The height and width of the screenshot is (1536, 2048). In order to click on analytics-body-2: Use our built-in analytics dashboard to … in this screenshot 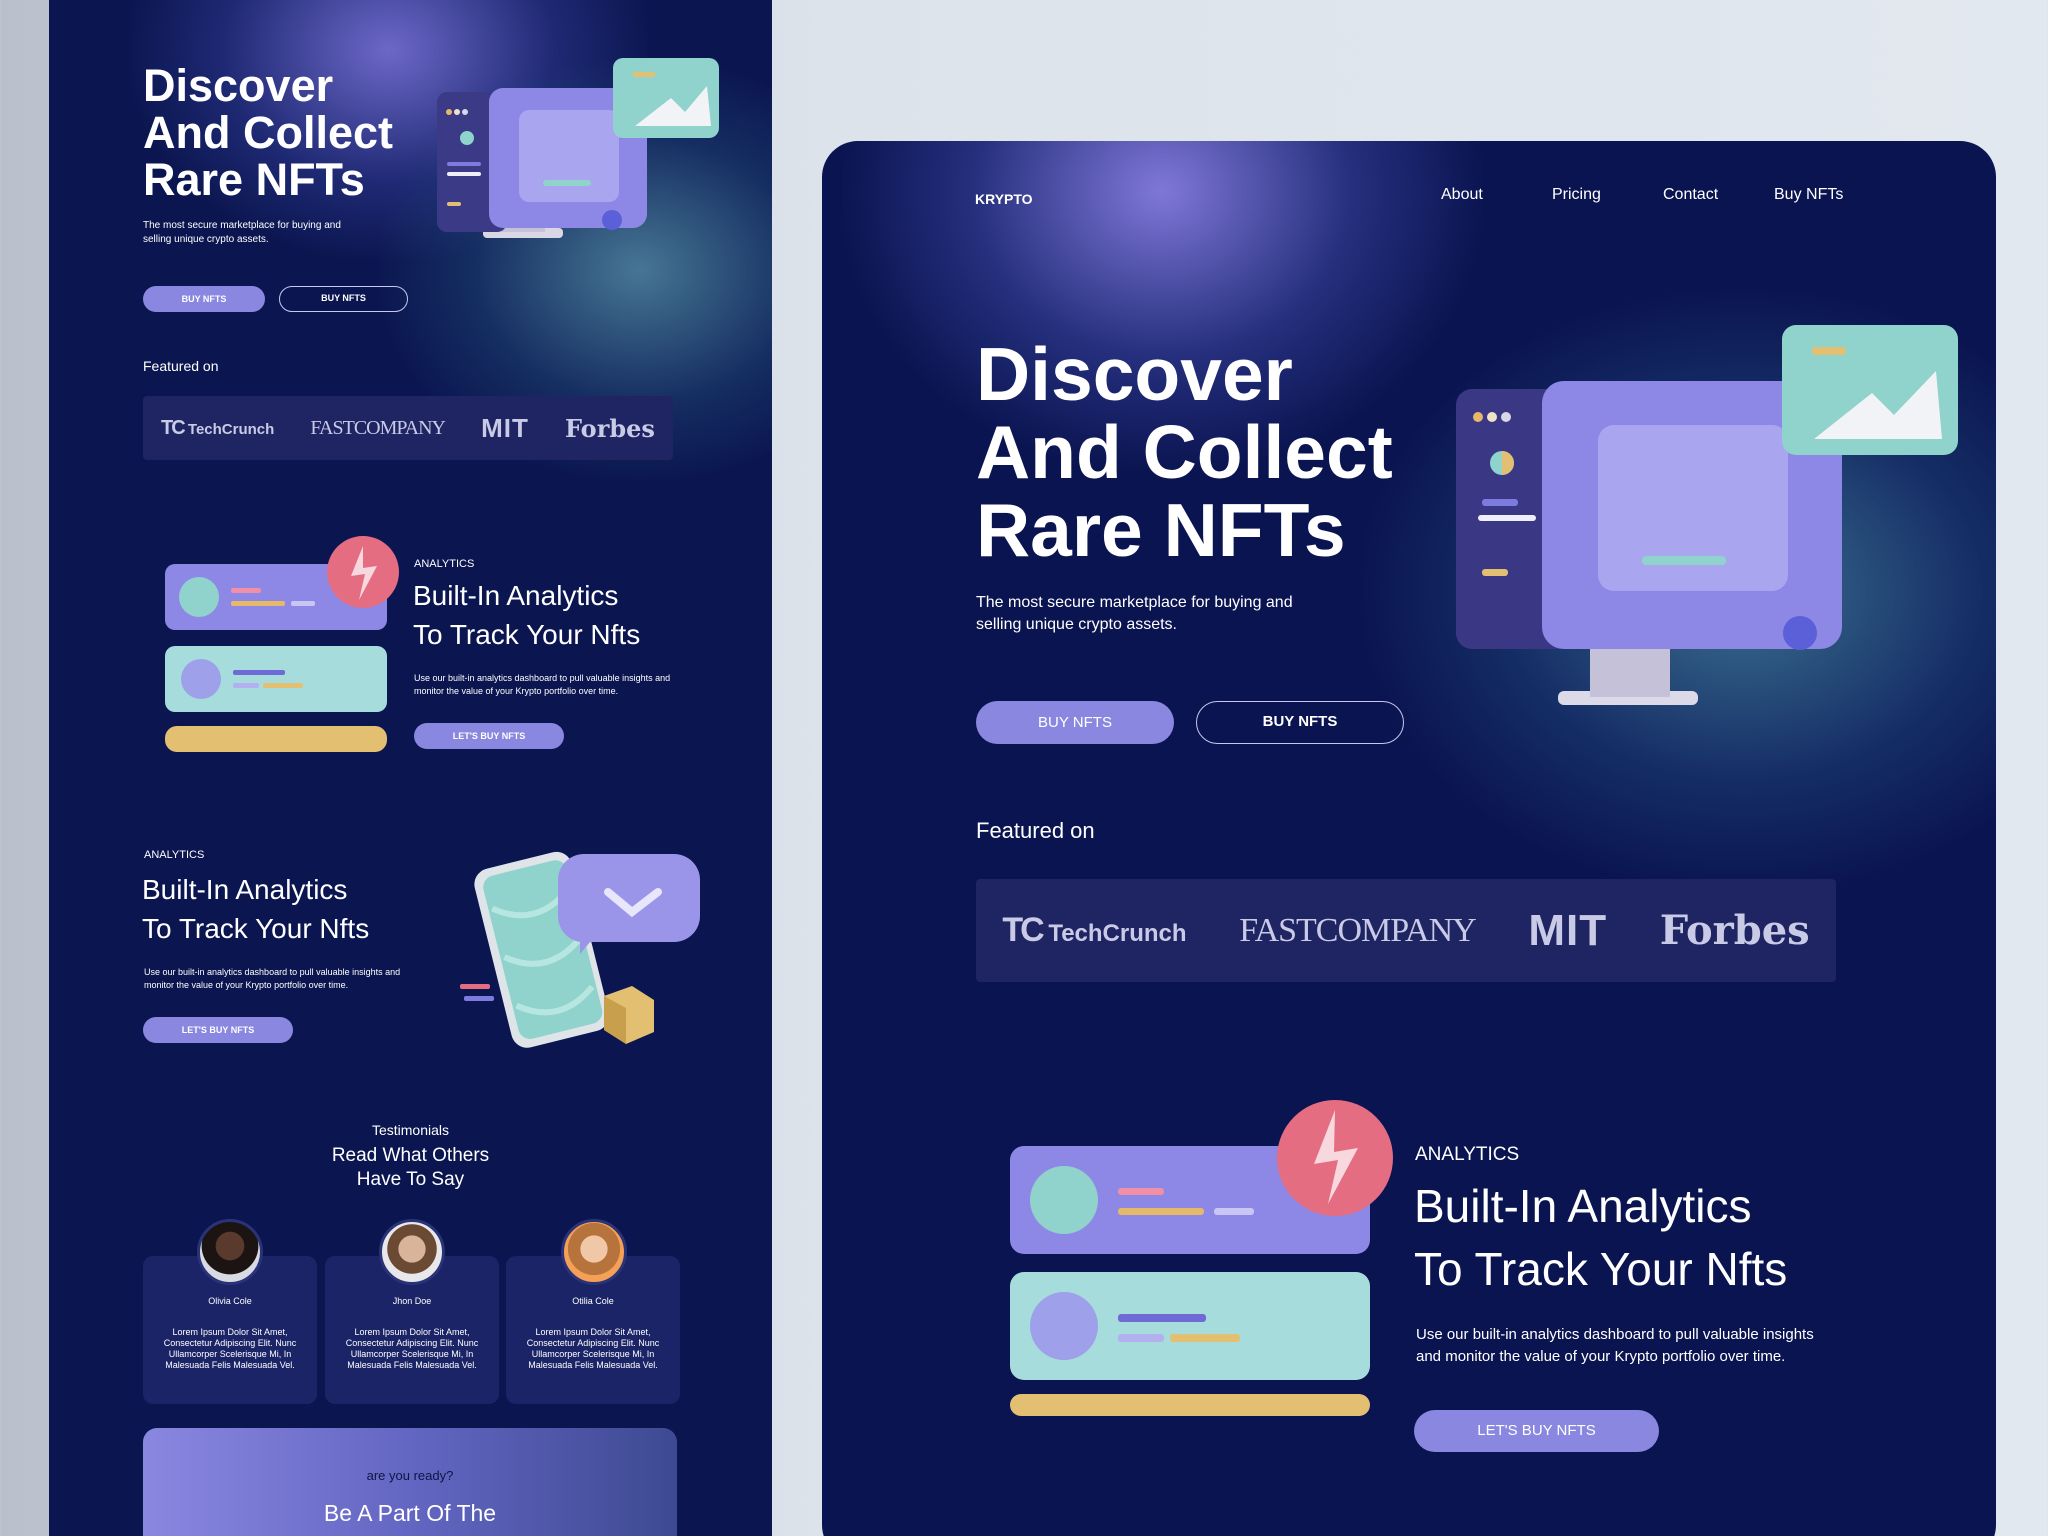, I will do `click(272, 978)`.